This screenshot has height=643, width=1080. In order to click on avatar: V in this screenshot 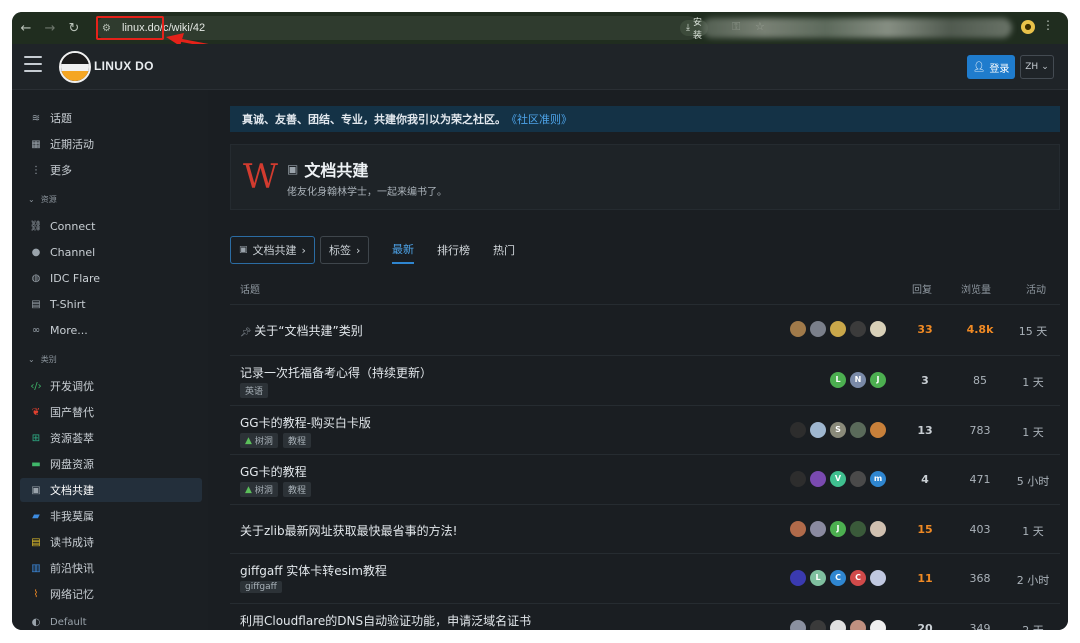, I will do `click(838, 479)`.